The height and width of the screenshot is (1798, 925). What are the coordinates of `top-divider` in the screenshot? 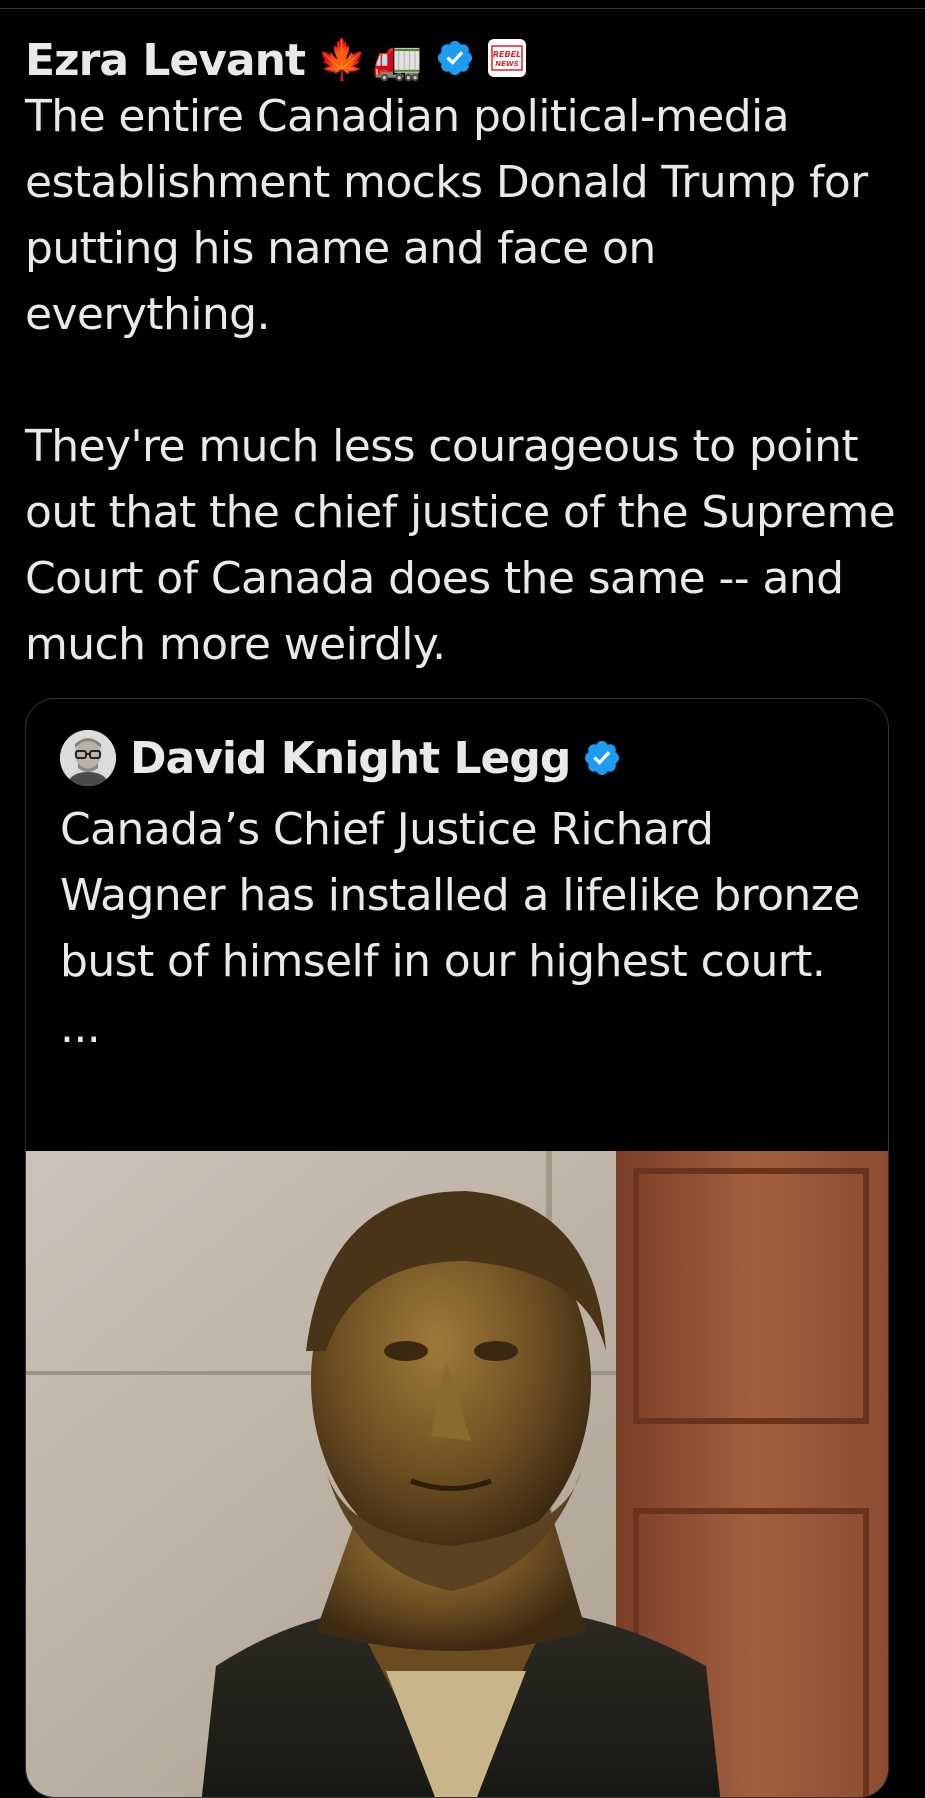 It's located at (462, 4).